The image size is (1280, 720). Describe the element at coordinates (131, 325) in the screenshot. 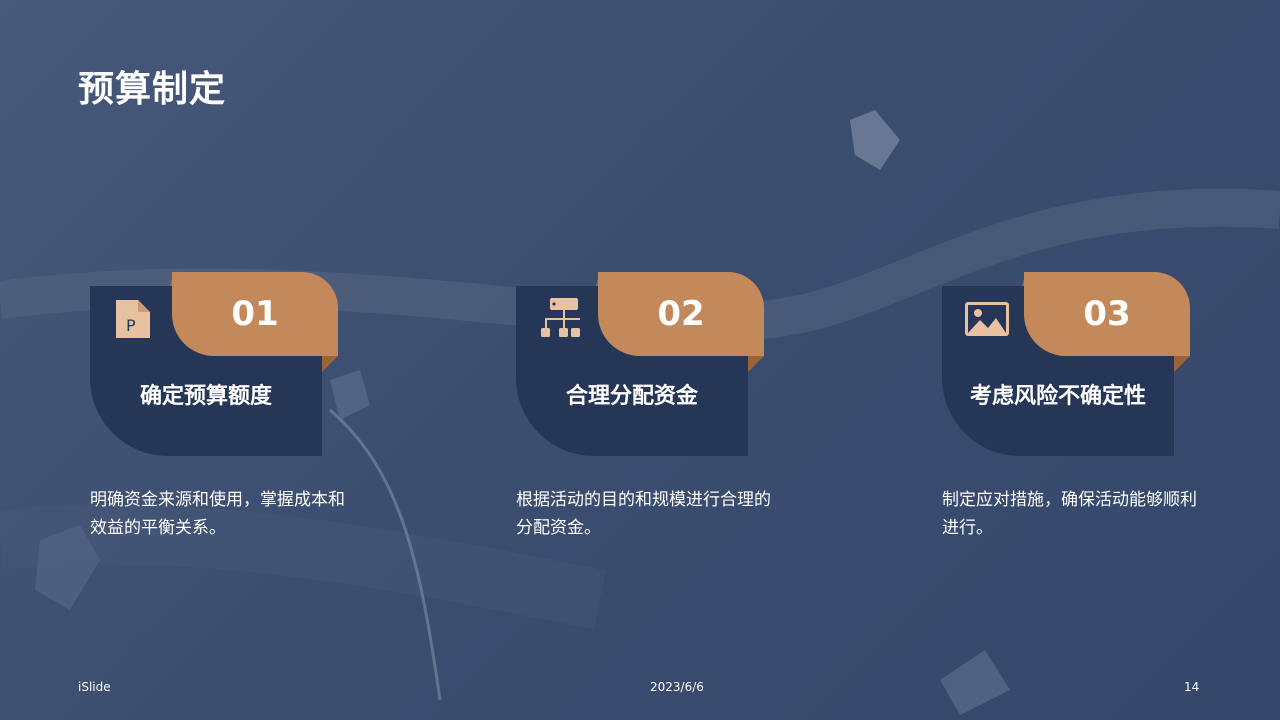

I see `svg-text: P` at that location.